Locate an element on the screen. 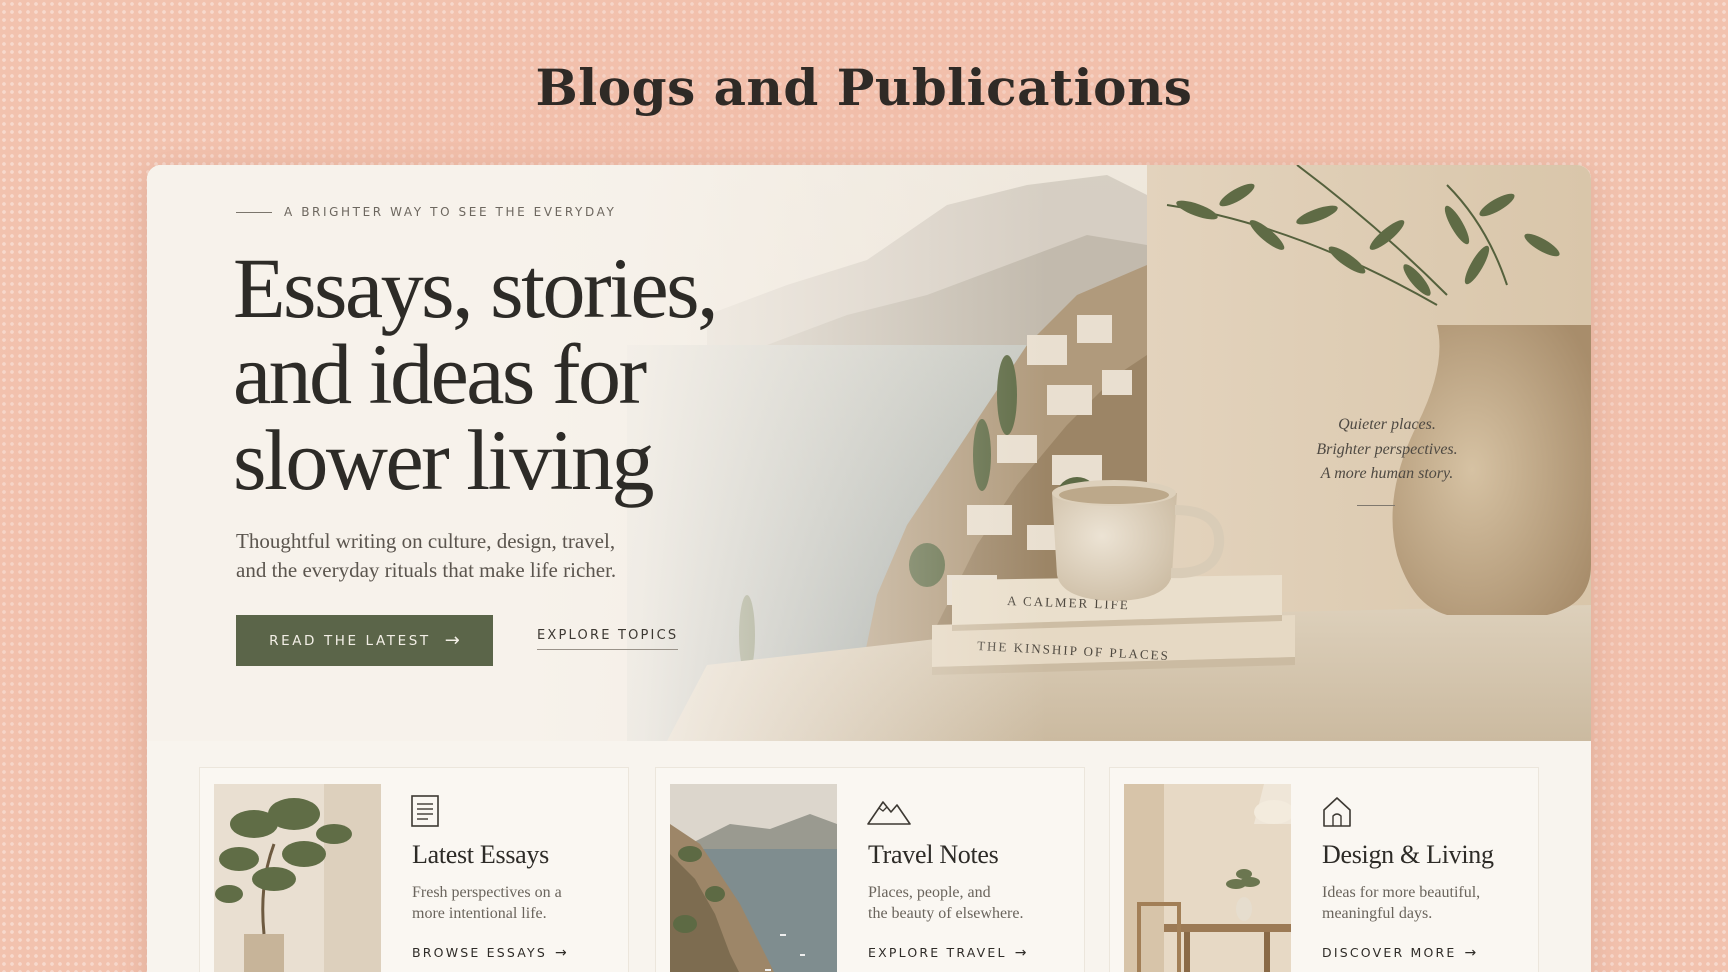 The width and height of the screenshot is (1728, 972). card-title: Latest Essays is located at coordinates (480, 854).